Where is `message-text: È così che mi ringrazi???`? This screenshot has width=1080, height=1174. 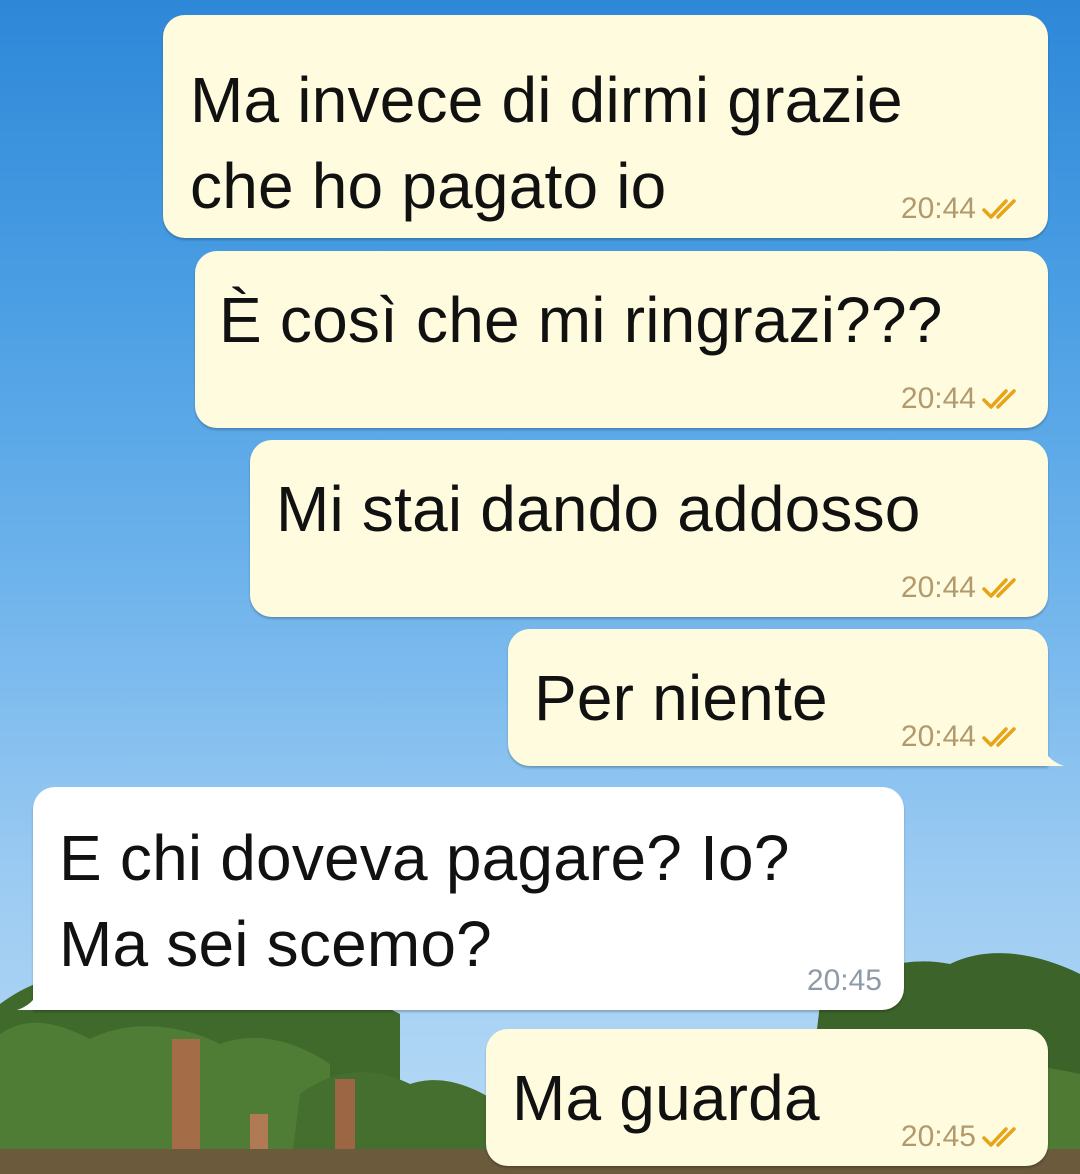
message-text: È così che mi ringrazi??? is located at coordinates (581, 320).